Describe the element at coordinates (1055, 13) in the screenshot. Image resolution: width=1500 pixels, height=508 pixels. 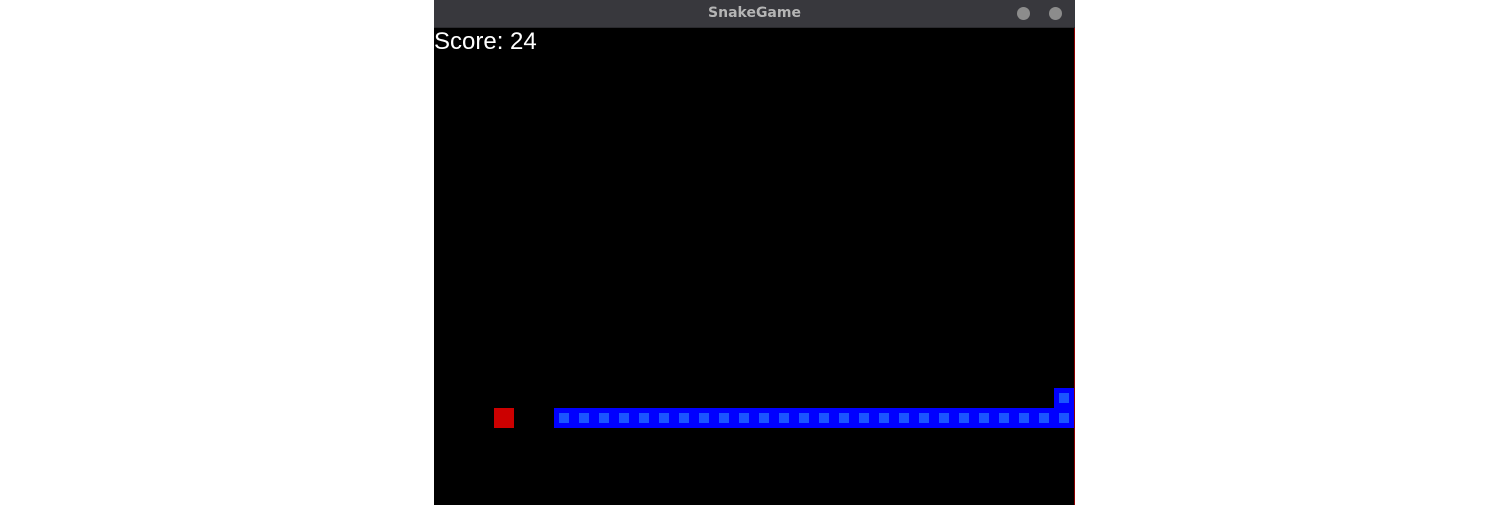
I see `close-icon` at that location.